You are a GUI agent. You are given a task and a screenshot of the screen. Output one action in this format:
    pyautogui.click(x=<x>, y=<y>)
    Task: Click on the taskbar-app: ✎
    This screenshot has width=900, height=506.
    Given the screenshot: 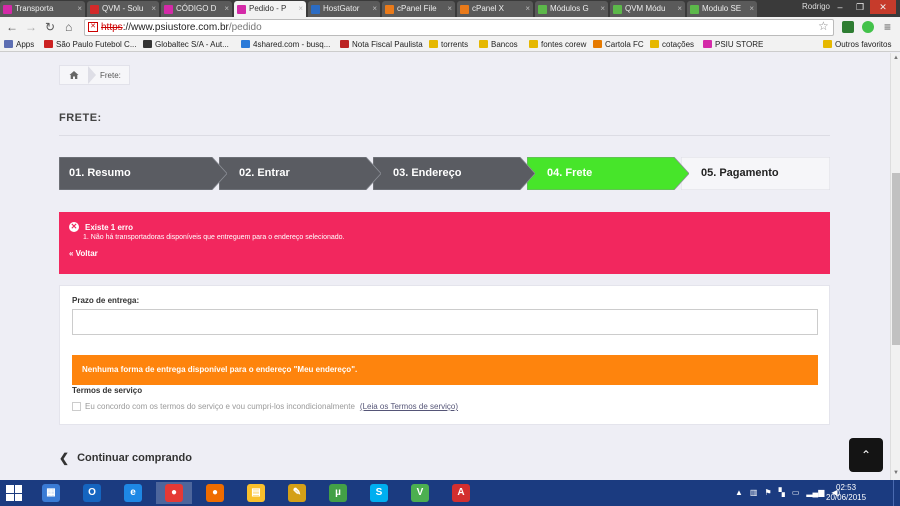 What is the action you would take?
    pyautogui.click(x=297, y=493)
    